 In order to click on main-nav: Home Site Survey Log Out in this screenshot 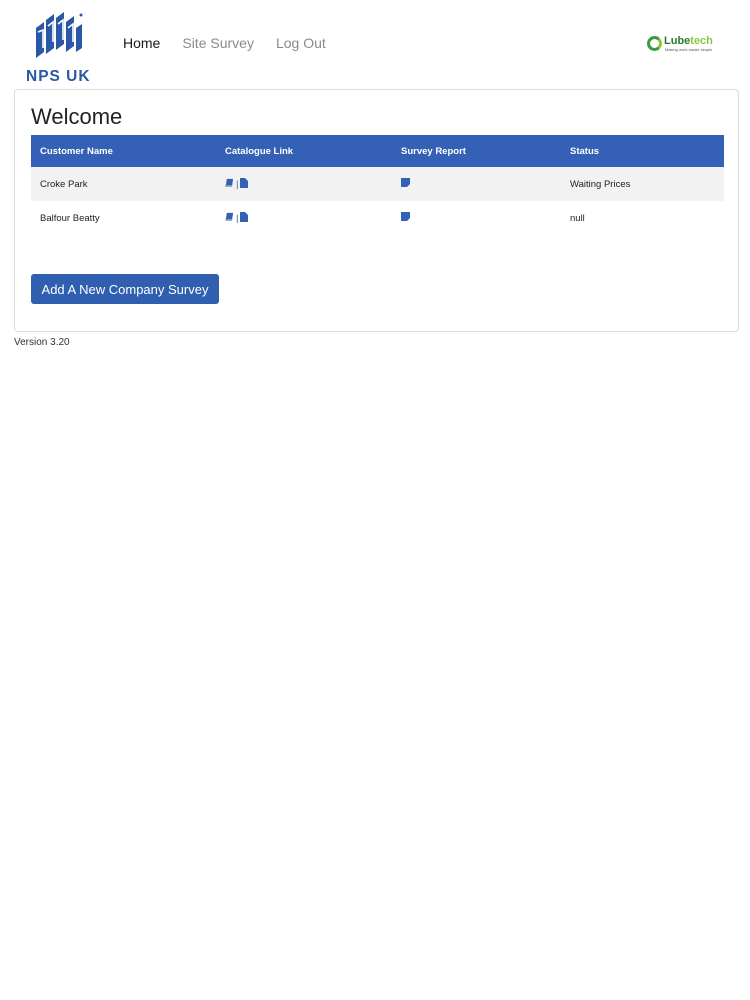, I will do `click(235, 43)`.